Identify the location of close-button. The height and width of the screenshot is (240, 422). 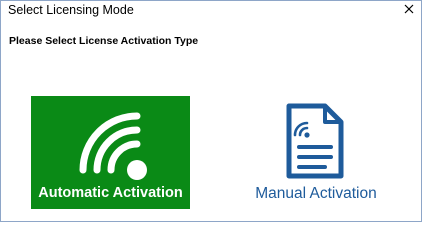
(409, 10).